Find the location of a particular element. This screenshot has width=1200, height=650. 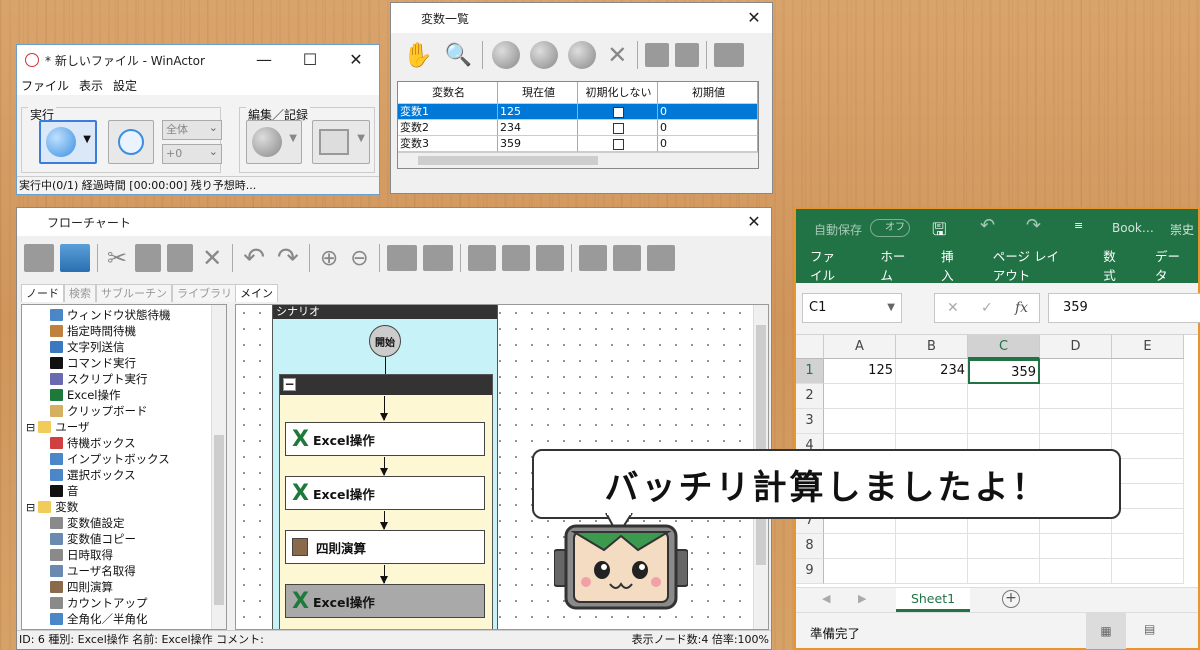

zoom-out-icon: ⊖ is located at coordinates (359, 258).